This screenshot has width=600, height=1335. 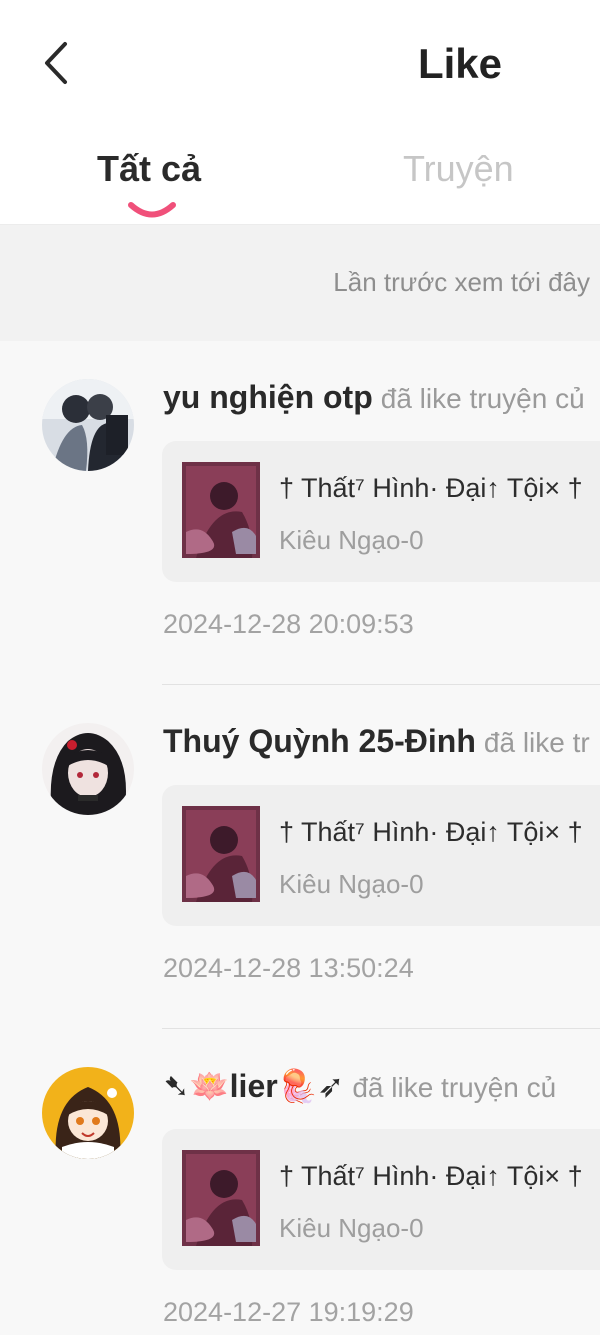 What do you see at coordinates (152, 210) in the screenshot?
I see `active-tab-indicator` at bounding box center [152, 210].